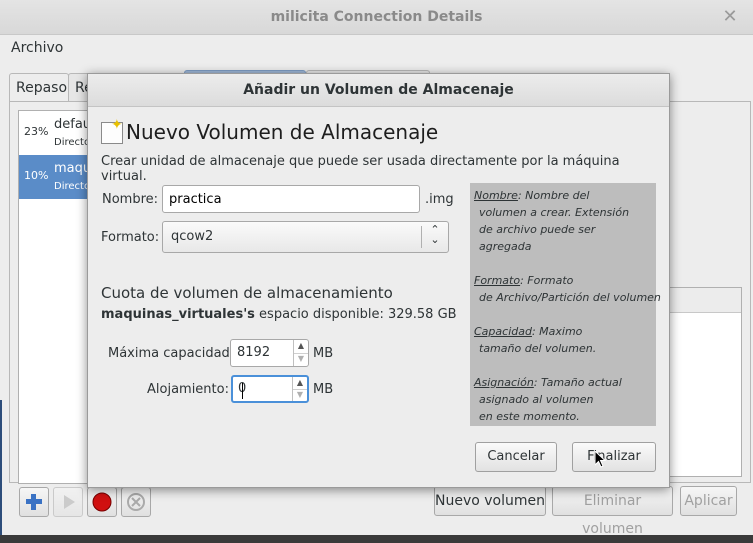 This screenshot has height=543, width=753. Describe the element at coordinates (178, 314) in the screenshot. I see `pool-name: maquinas_virtuales's` at that location.